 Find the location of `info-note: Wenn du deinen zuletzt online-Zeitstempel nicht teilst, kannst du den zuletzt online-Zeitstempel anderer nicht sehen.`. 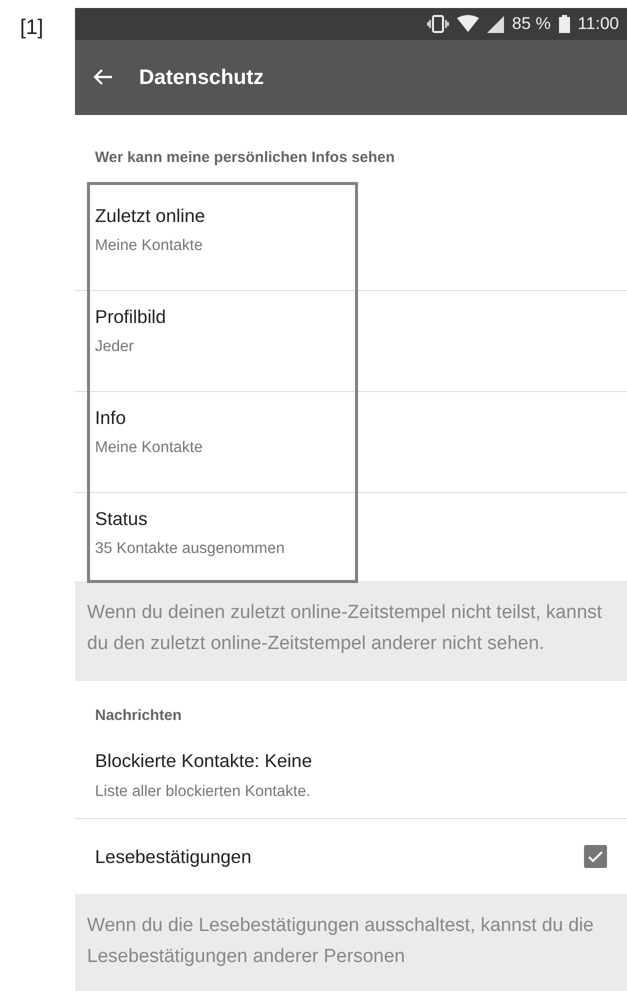

info-note: Wenn du deinen zuletzt online-Zeitstempel nicht teilst, kannst du den zuletzt online-Zeitstempel anderer nicht sehen. is located at coordinates (351, 630).